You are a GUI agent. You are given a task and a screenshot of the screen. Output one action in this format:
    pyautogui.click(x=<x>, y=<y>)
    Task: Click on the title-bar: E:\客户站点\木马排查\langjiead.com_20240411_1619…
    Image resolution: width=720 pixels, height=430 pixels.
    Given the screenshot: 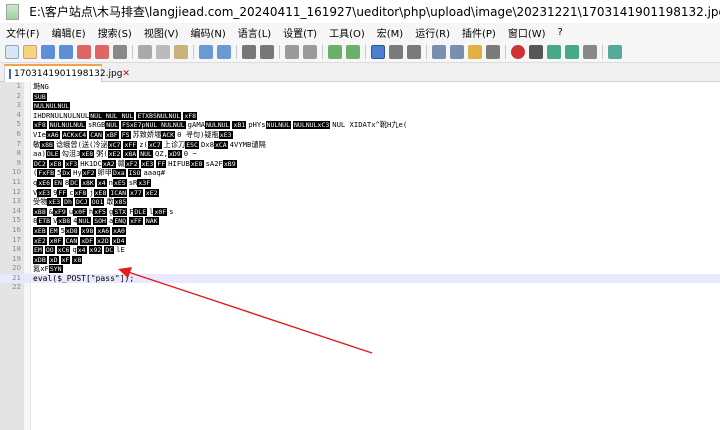 What is the action you would take?
    pyautogui.click(x=360, y=11)
    